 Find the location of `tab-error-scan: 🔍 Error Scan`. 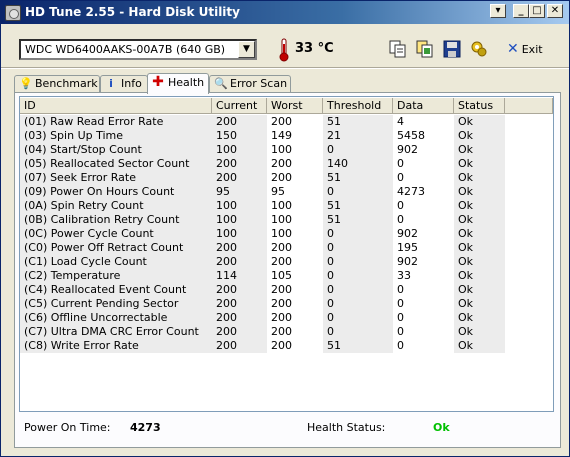

tab-error-scan: 🔍 Error Scan is located at coordinates (250, 84).